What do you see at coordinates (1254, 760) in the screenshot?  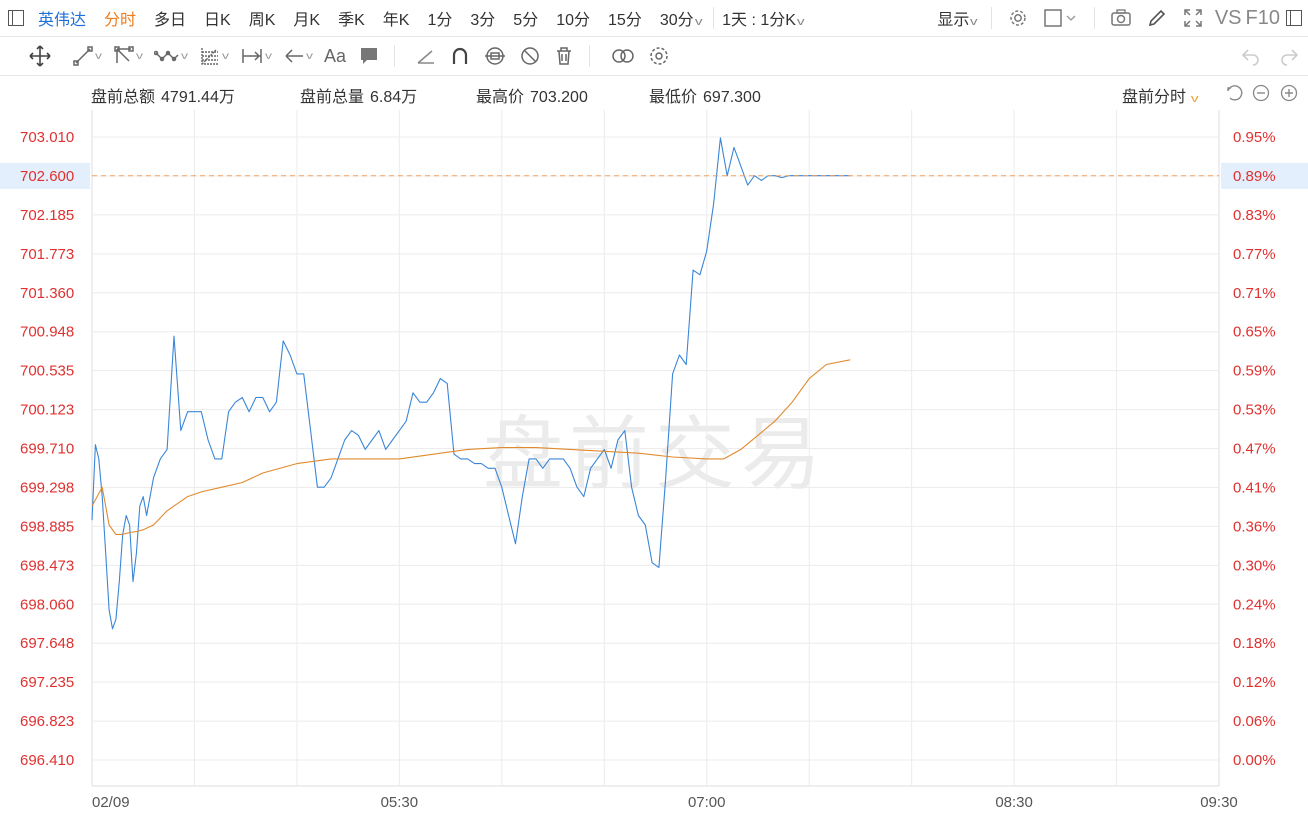 I see `pct-tick-label: 0.00%` at bounding box center [1254, 760].